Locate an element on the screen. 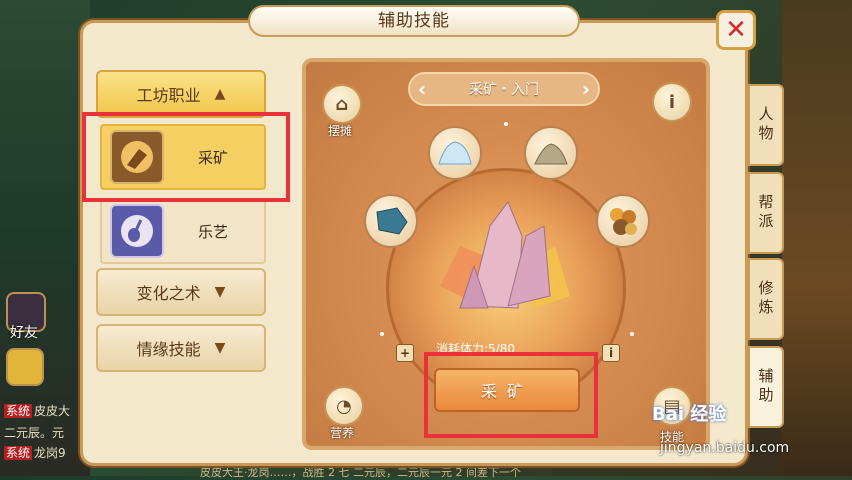 This screenshot has height=480, width=852. blue-ore-icon is located at coordinates (391, 221).